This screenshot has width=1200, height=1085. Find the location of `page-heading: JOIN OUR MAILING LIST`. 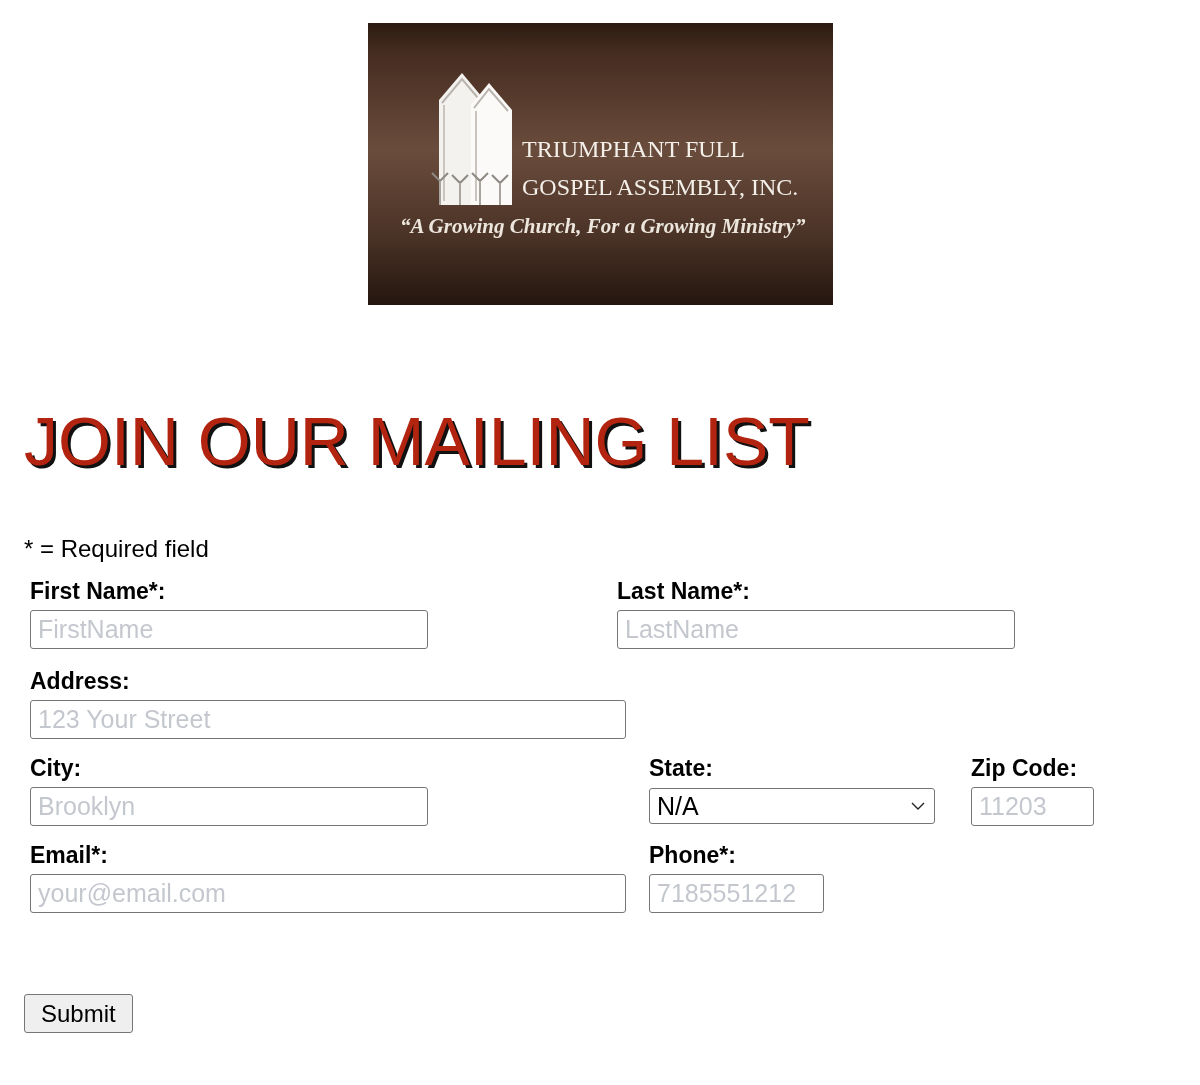

page-heading: JOIN OUR MAILING LIST is located at coordinates (417, 441).